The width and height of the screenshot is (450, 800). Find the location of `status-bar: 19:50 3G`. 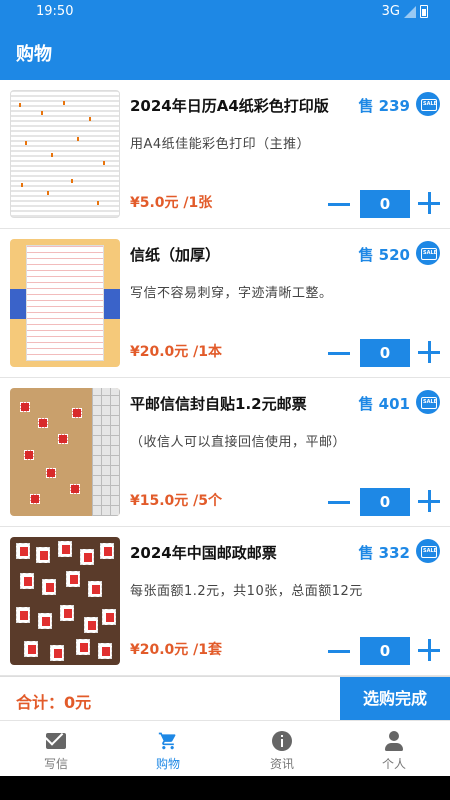

status-bar: 19:50 3G is located at coordinates (225, 12).